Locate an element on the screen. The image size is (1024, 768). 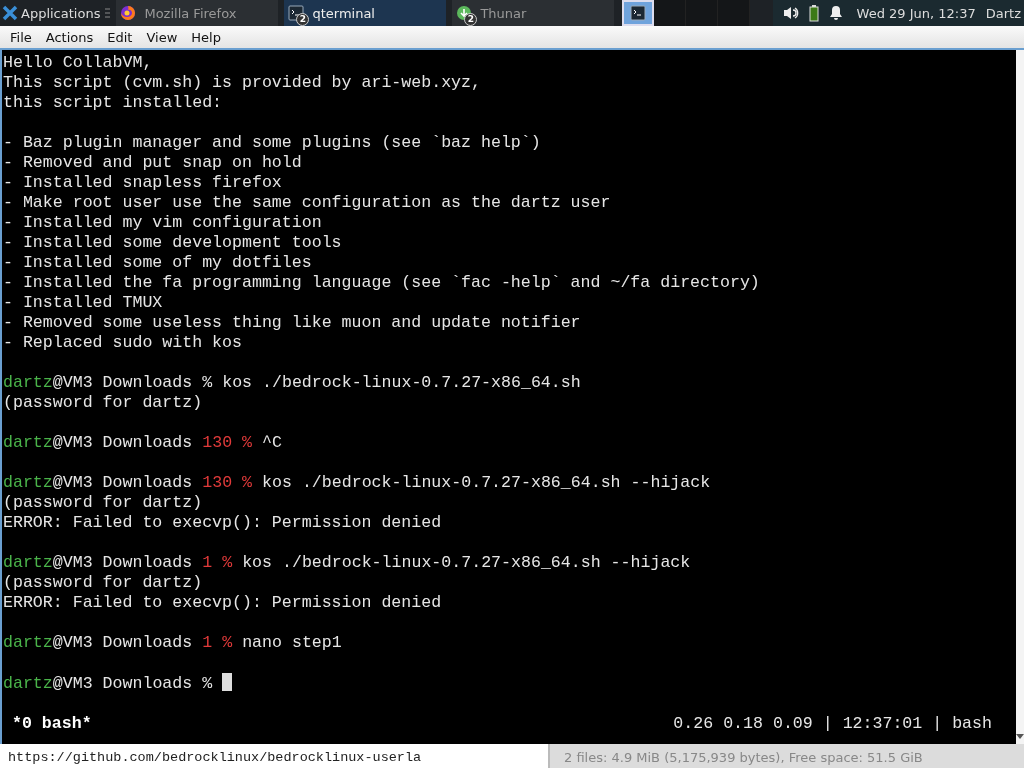
terminal-line: Hello CollabVM, is located at coordinates (78, 63).